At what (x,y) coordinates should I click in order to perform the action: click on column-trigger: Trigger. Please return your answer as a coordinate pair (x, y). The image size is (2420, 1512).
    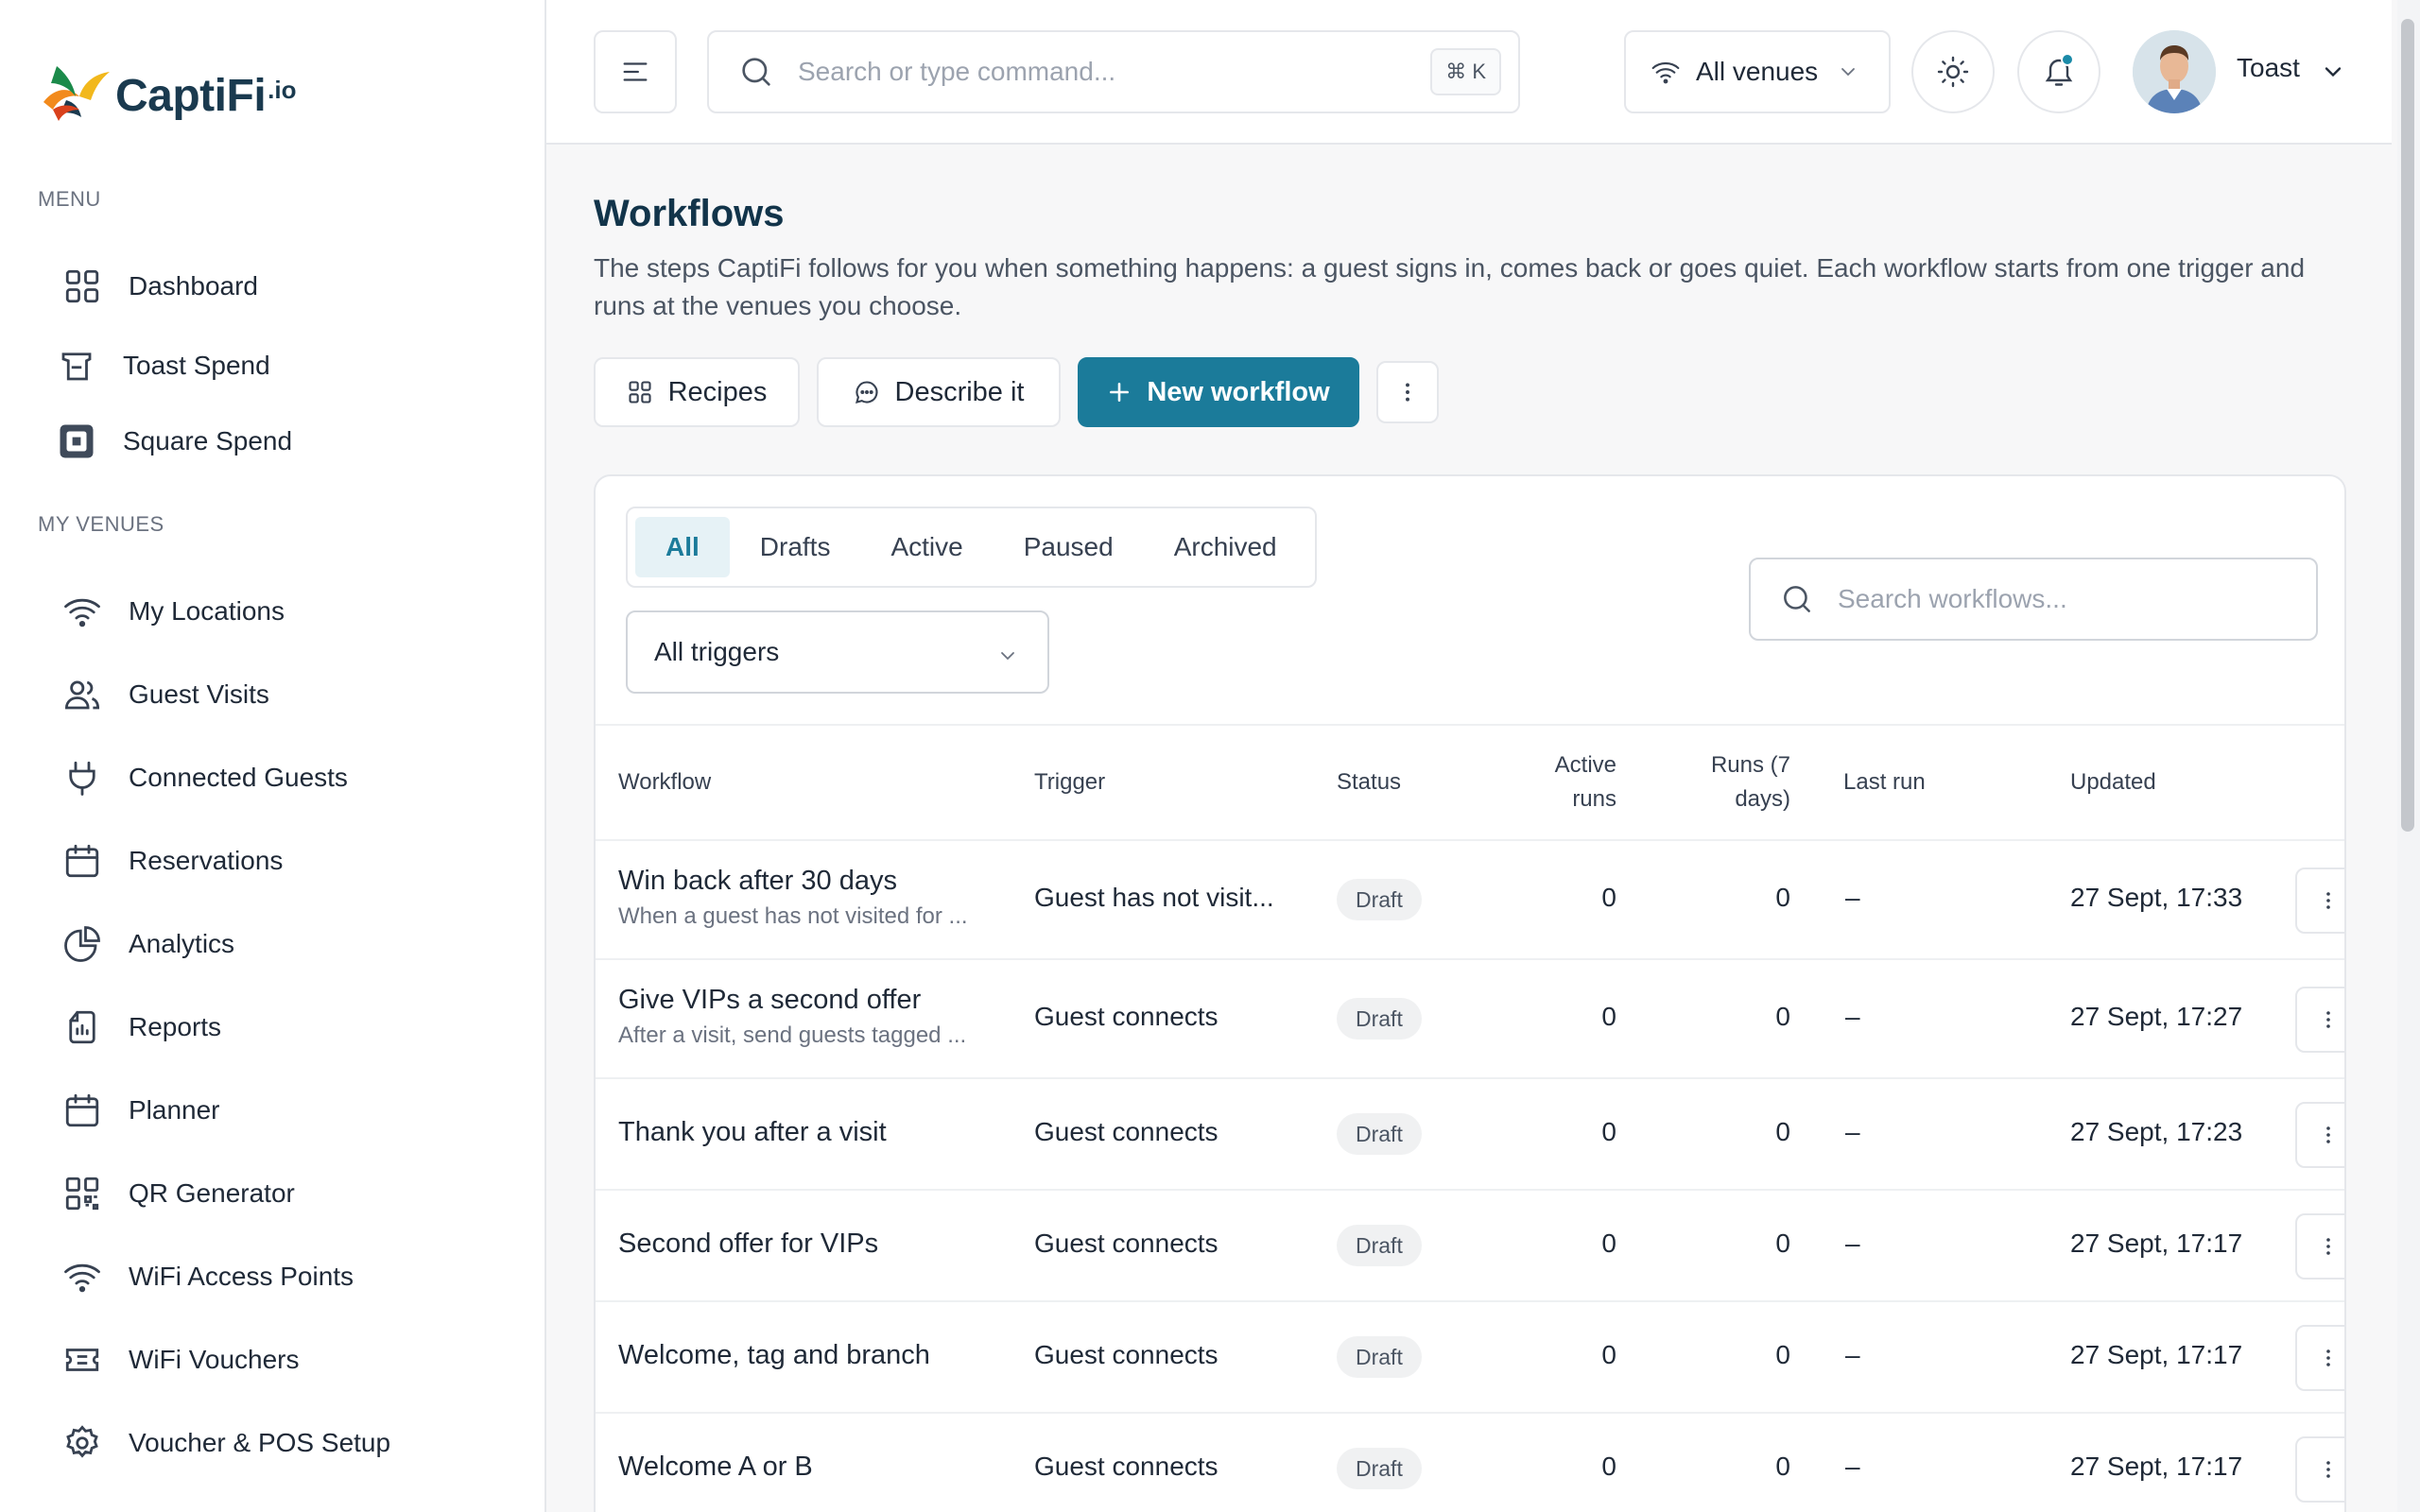
    Looking at the image, I should click on (1069, 782).